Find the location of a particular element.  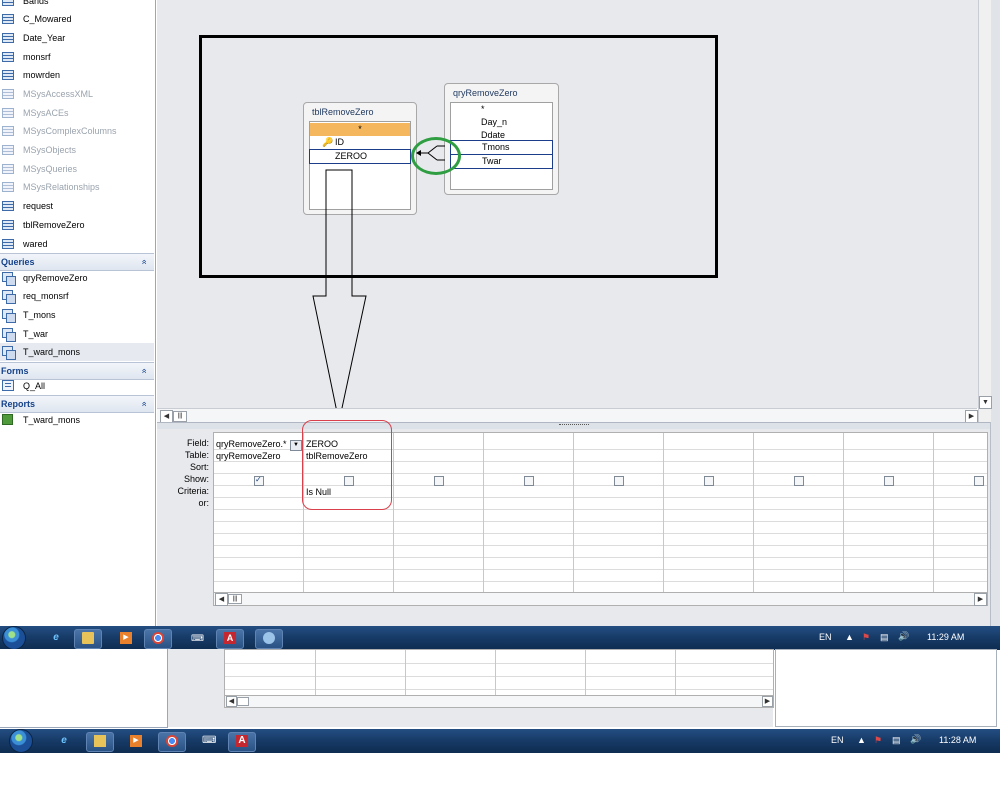

lower-grid-scrollbar: ◀ ▶ is located at coordinates (499, 701).